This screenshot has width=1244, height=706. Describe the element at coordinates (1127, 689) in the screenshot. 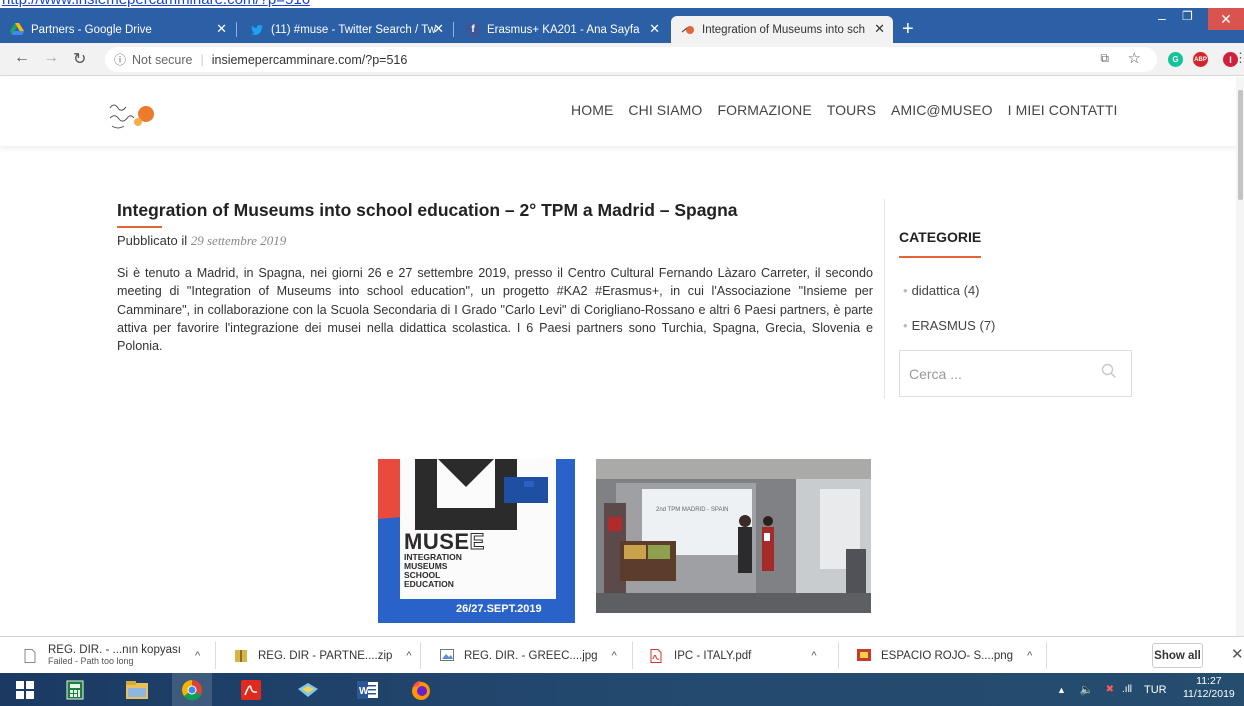

I see `signal-icon: .ıll` at that location.